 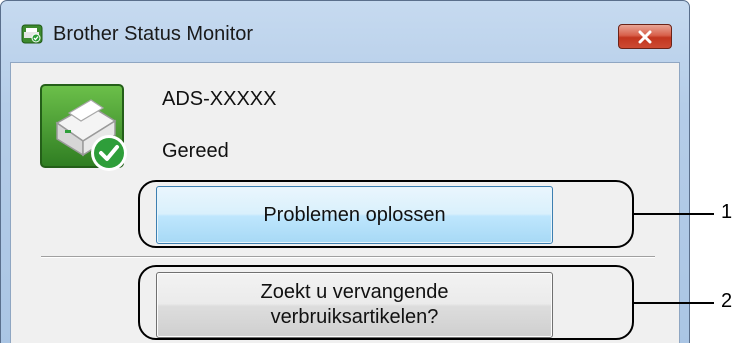 I want to click on device-status-text: Gereed, so click(x=195, y=151).